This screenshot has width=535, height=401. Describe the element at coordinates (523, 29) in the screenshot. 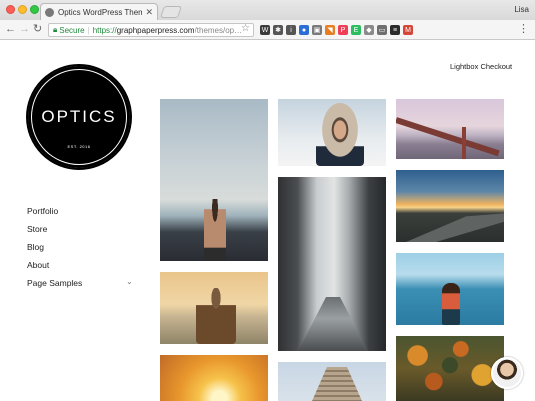

I see `menu-icon: ⋮` at that location.